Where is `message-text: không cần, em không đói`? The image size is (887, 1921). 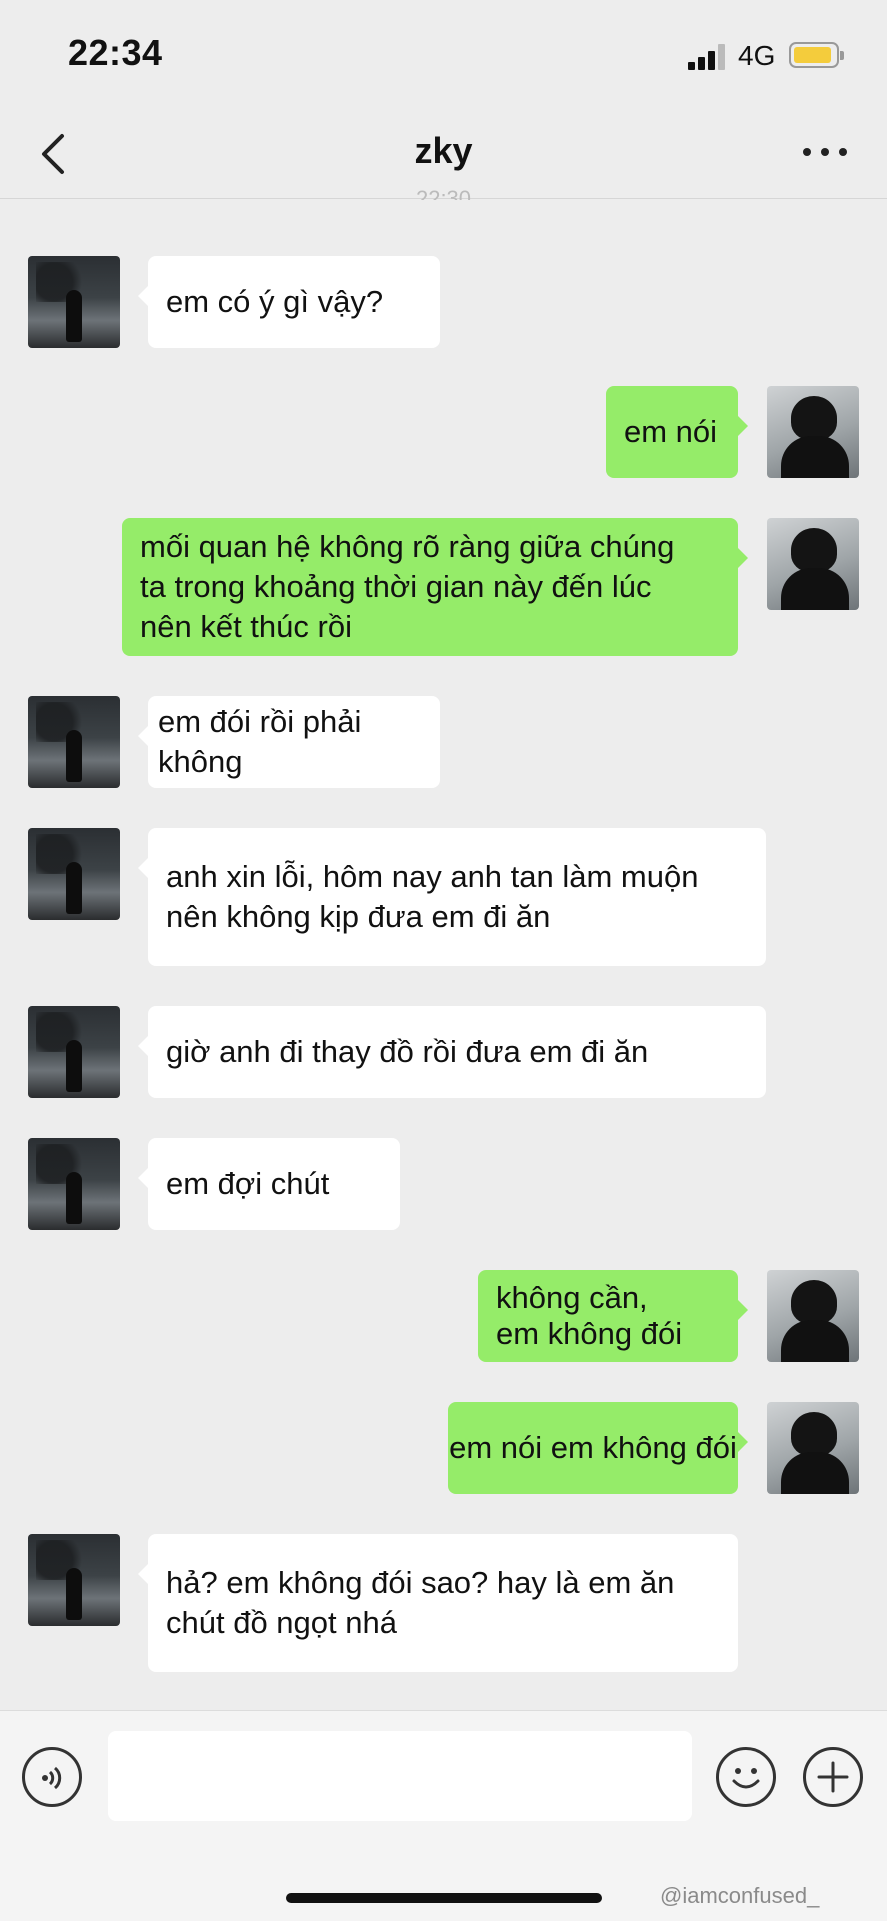 message-text: không cần, em không đói is located at coordinates (589, 1315).